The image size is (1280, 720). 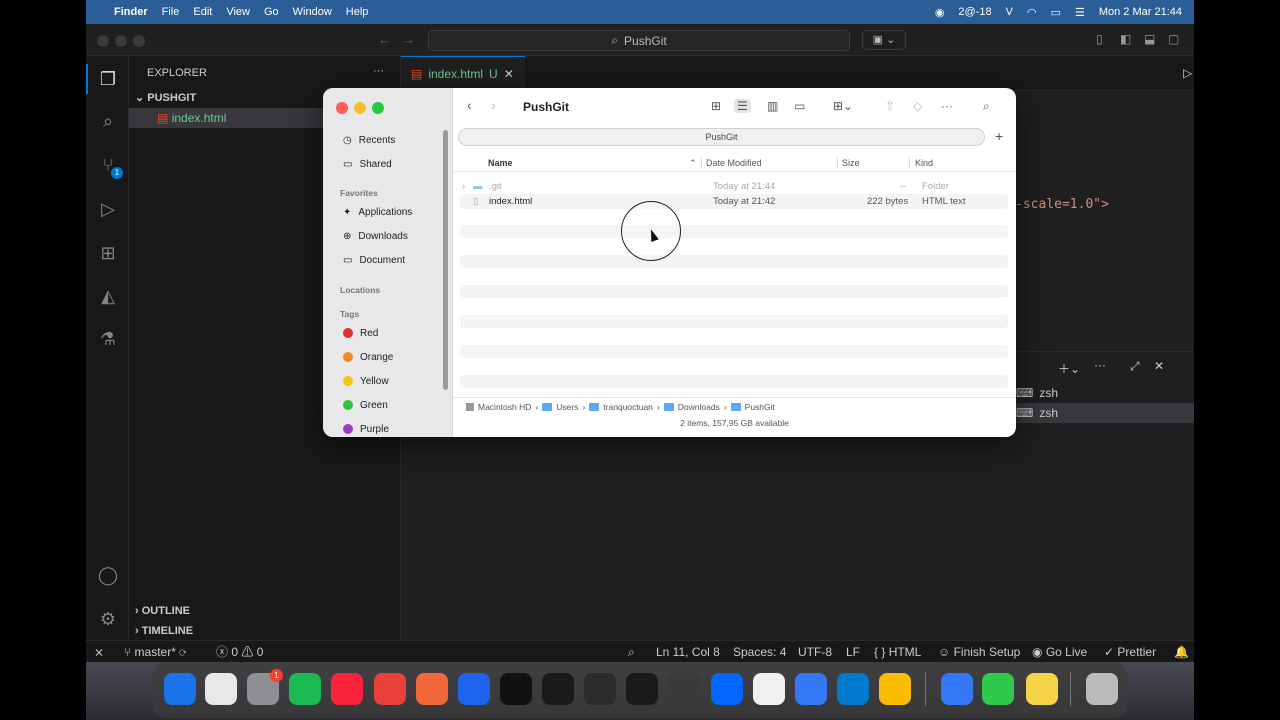 What do you see at coordinates (1140, 12) in the screenshot?
I see `clock: Mon 2 Mar 21:44` at bounding box center [1140, 12].